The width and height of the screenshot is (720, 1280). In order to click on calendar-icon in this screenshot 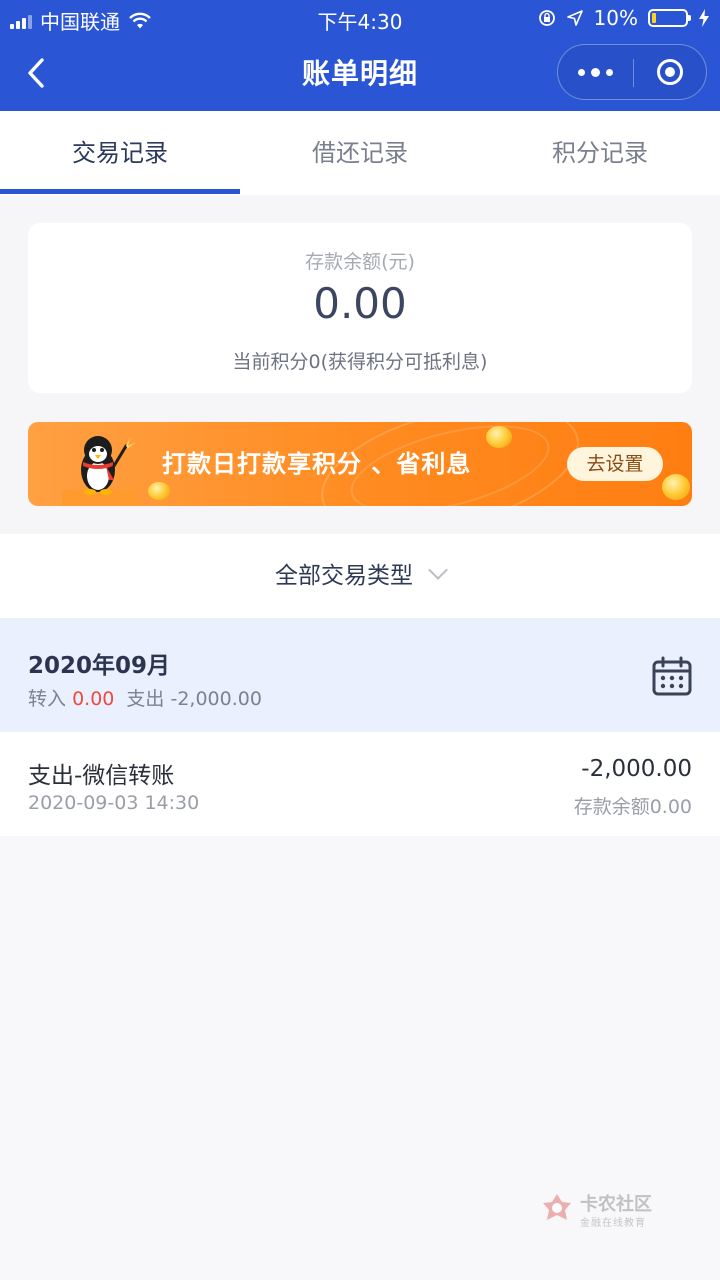, I will do `click(672, 676)`.